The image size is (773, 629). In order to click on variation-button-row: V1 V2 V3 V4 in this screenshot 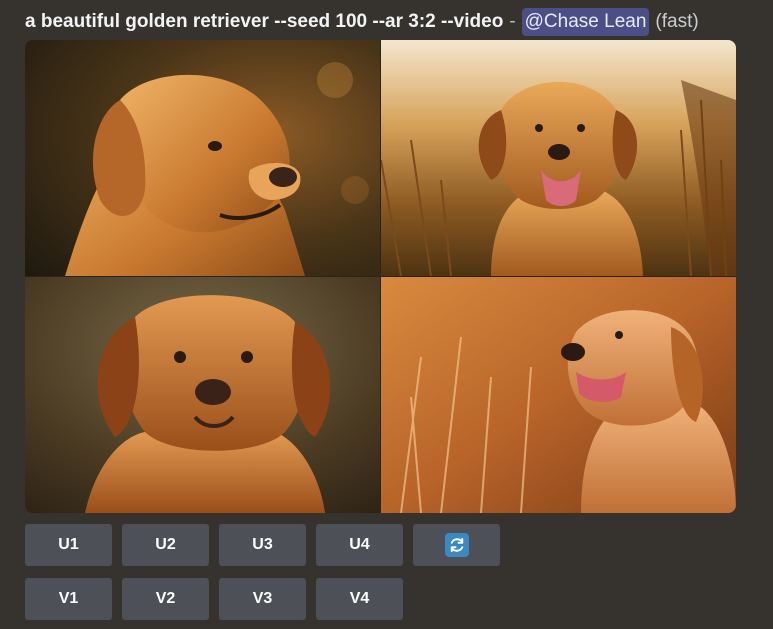, I will do `click(214, 599)`.